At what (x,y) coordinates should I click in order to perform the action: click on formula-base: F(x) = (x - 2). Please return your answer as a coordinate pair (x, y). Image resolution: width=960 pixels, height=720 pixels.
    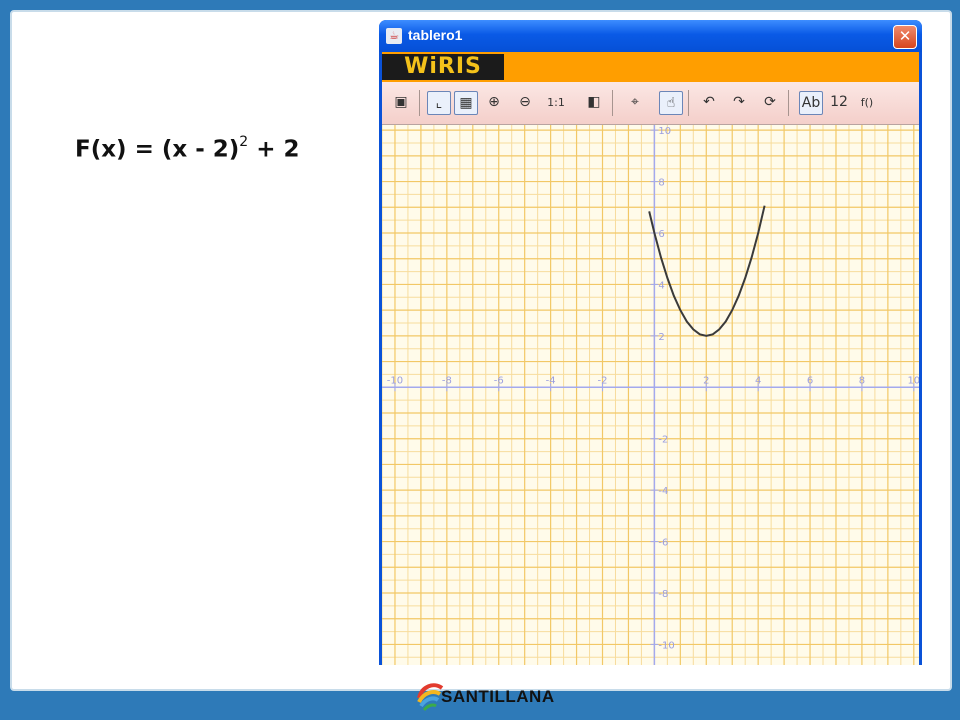
    Looking at the image, I should click on (157, 149).